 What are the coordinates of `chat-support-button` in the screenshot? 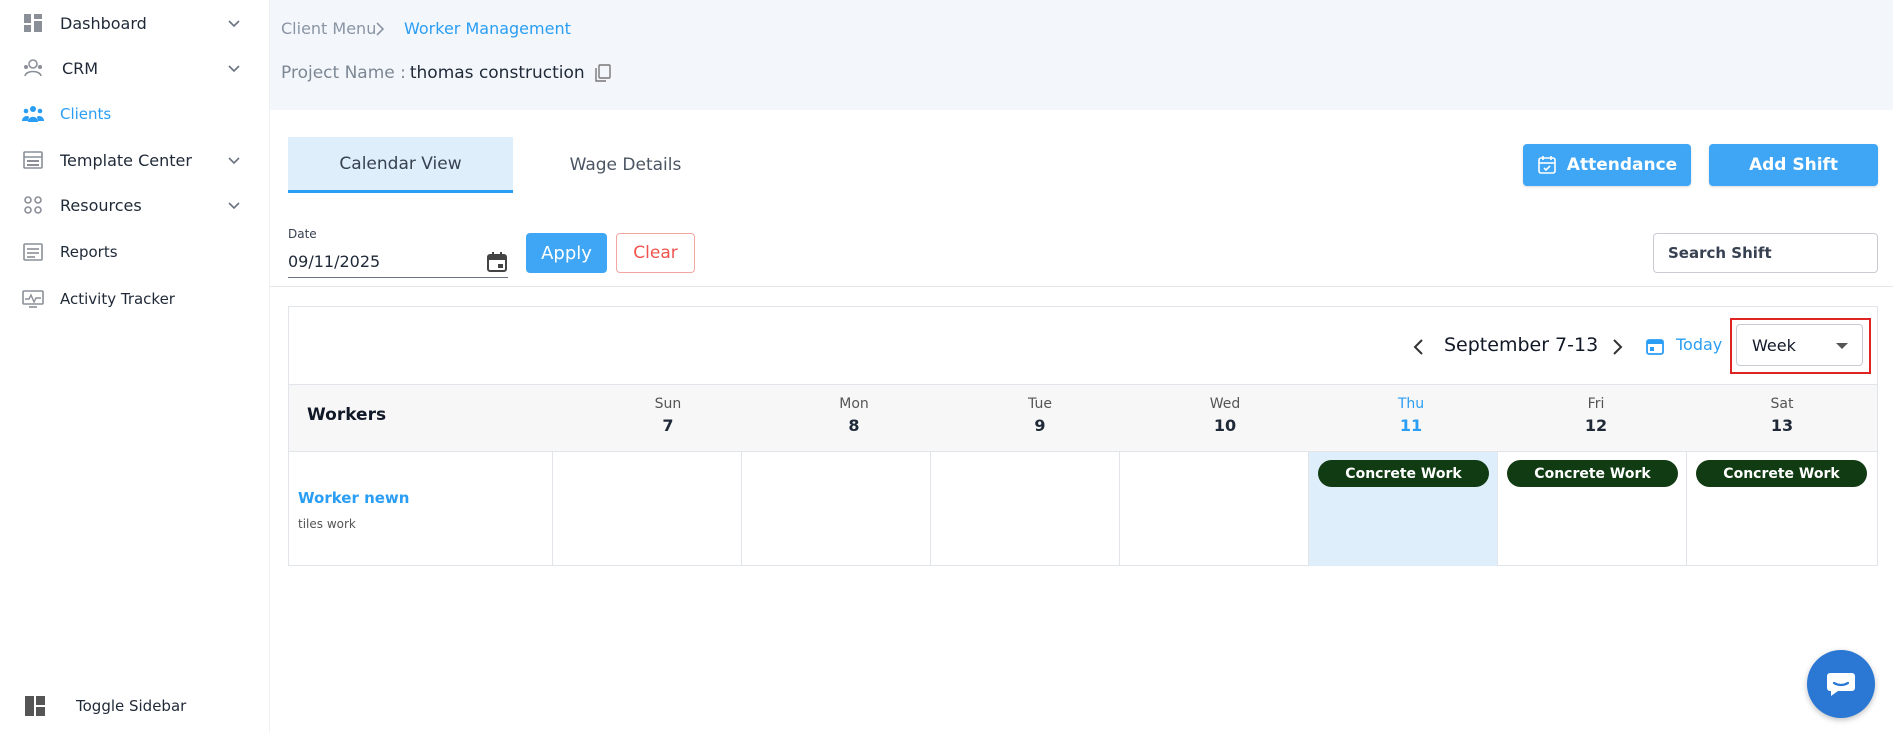 It's located at (1841, 684).